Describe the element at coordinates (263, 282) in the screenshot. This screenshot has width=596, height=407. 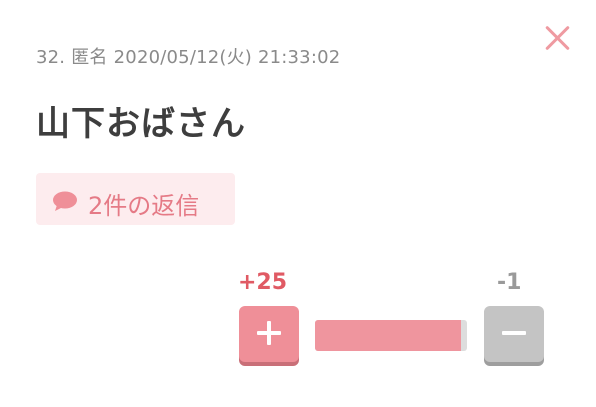
I see `plus-vote-count: +25` at that location.